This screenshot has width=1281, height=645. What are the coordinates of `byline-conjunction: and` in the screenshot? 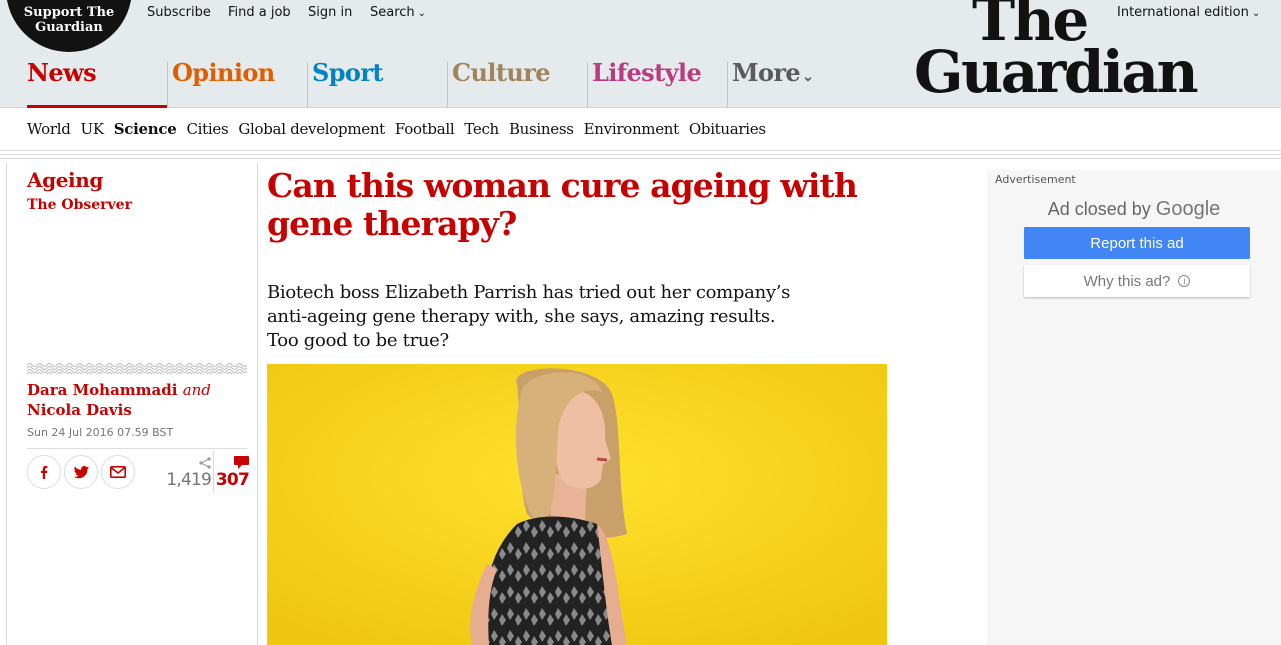 It's located at (196, 390).